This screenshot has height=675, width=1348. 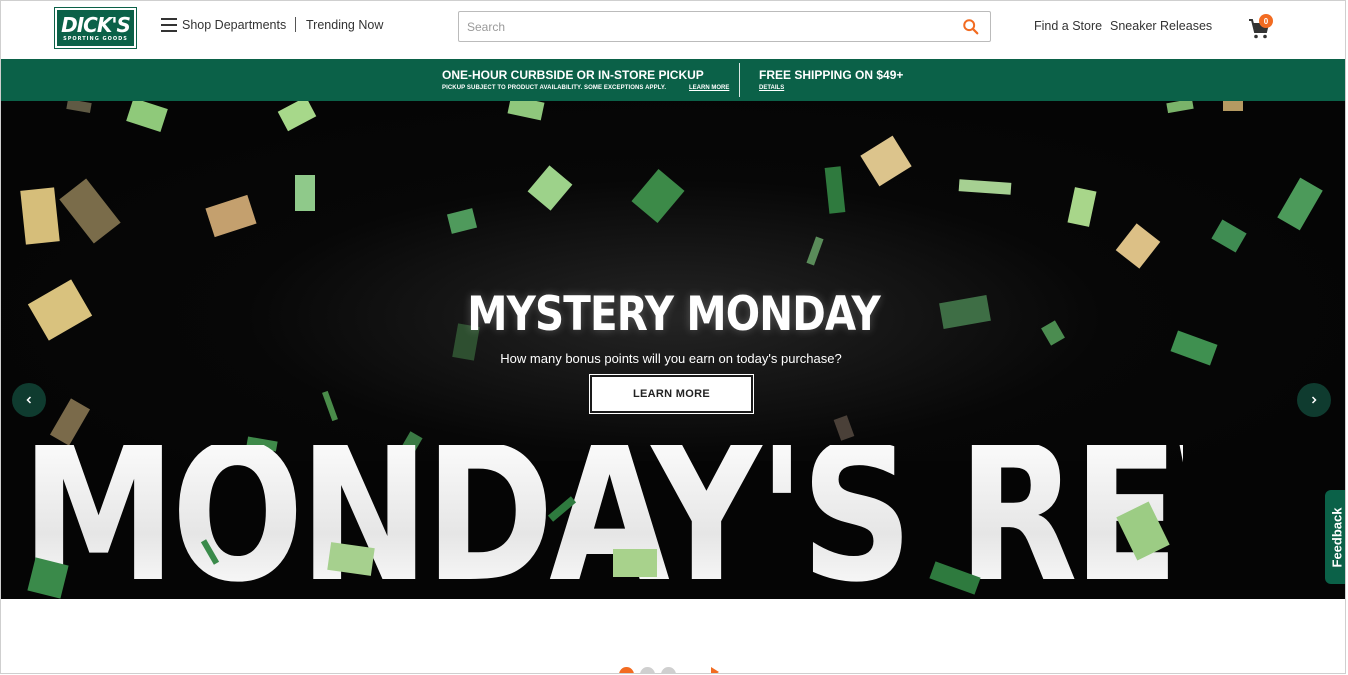 I want to click on chevron-left-icon, so click(x=29, y=400).